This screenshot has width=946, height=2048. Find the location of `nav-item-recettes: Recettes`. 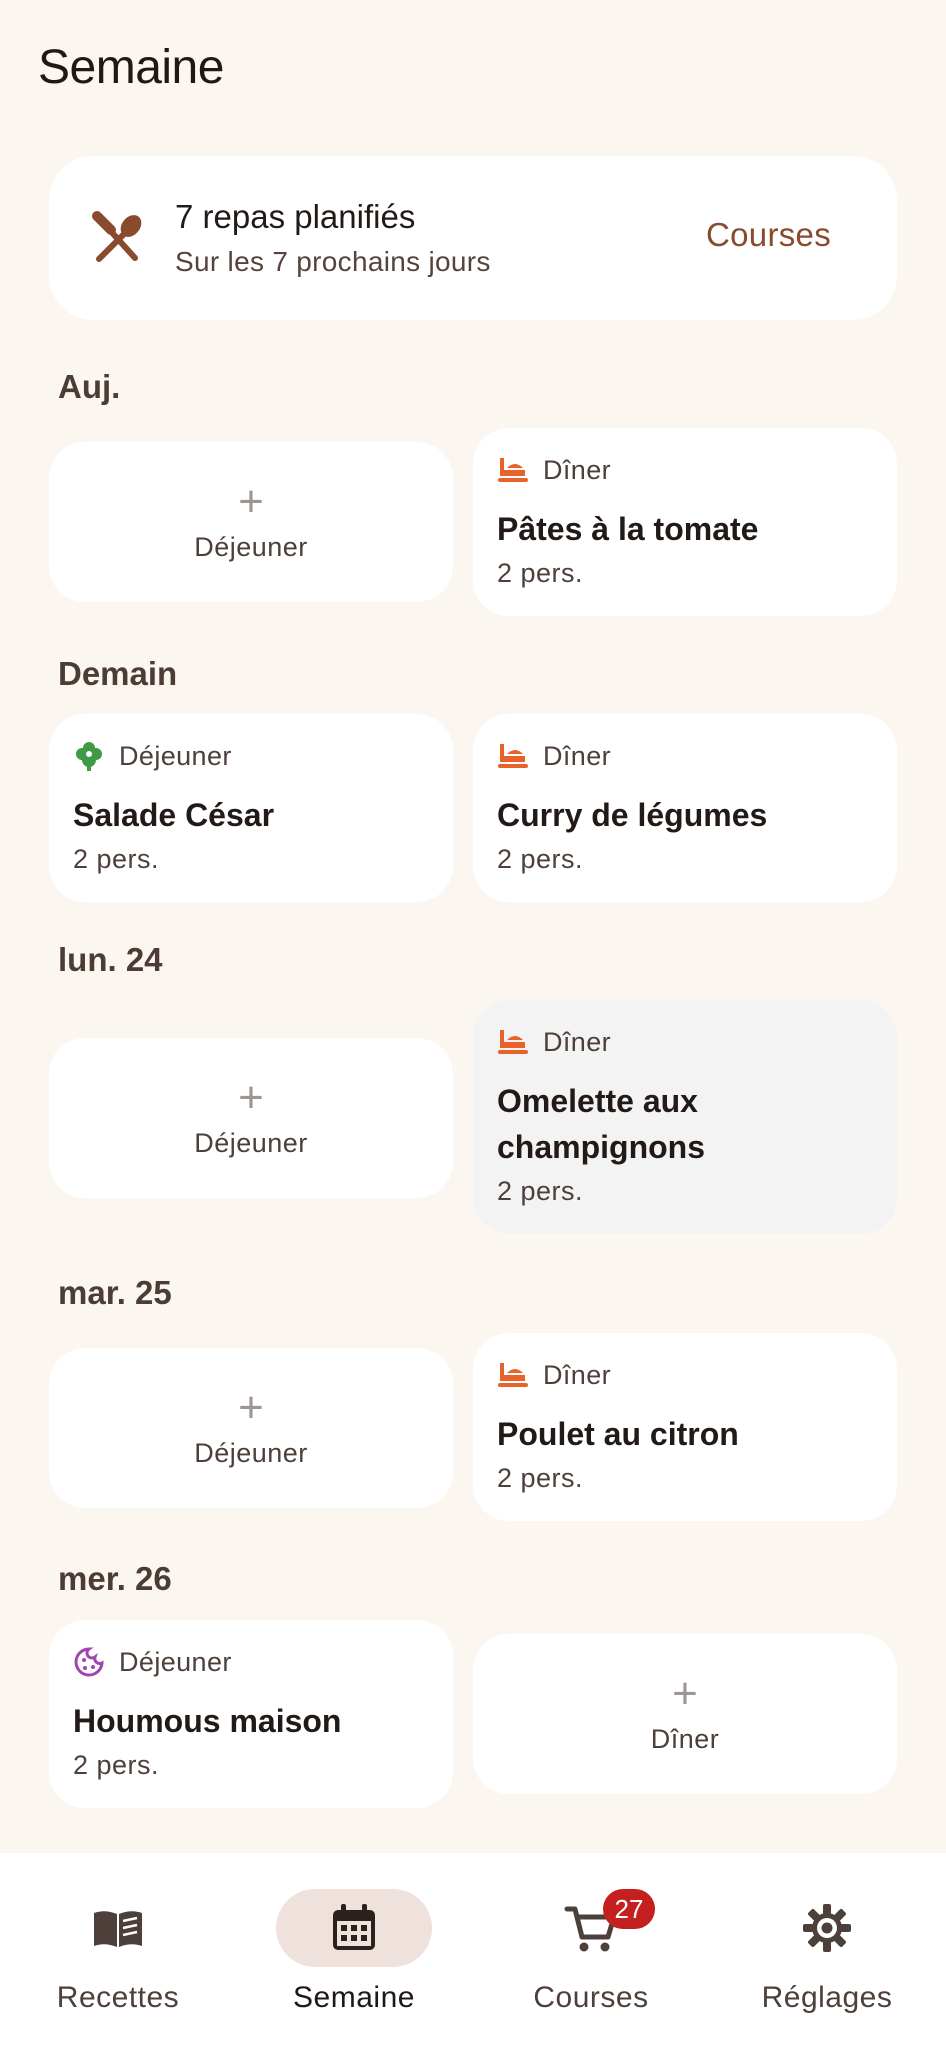

nav-item-recettes: Recettes is located at coordinates (118, 1950).